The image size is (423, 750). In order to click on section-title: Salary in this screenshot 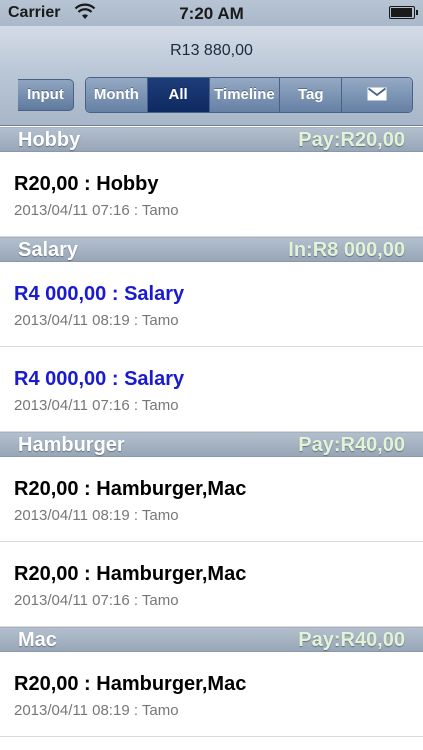, I will do `click(48, 250)`.